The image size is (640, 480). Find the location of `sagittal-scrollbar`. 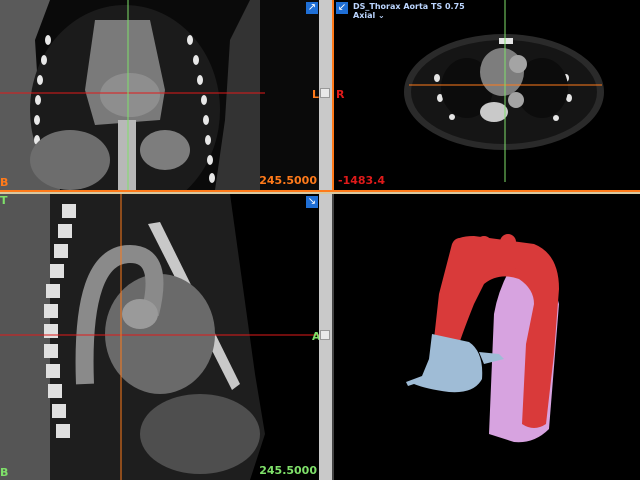

sagittal-scrollbar is located at coordinates (325, 337).